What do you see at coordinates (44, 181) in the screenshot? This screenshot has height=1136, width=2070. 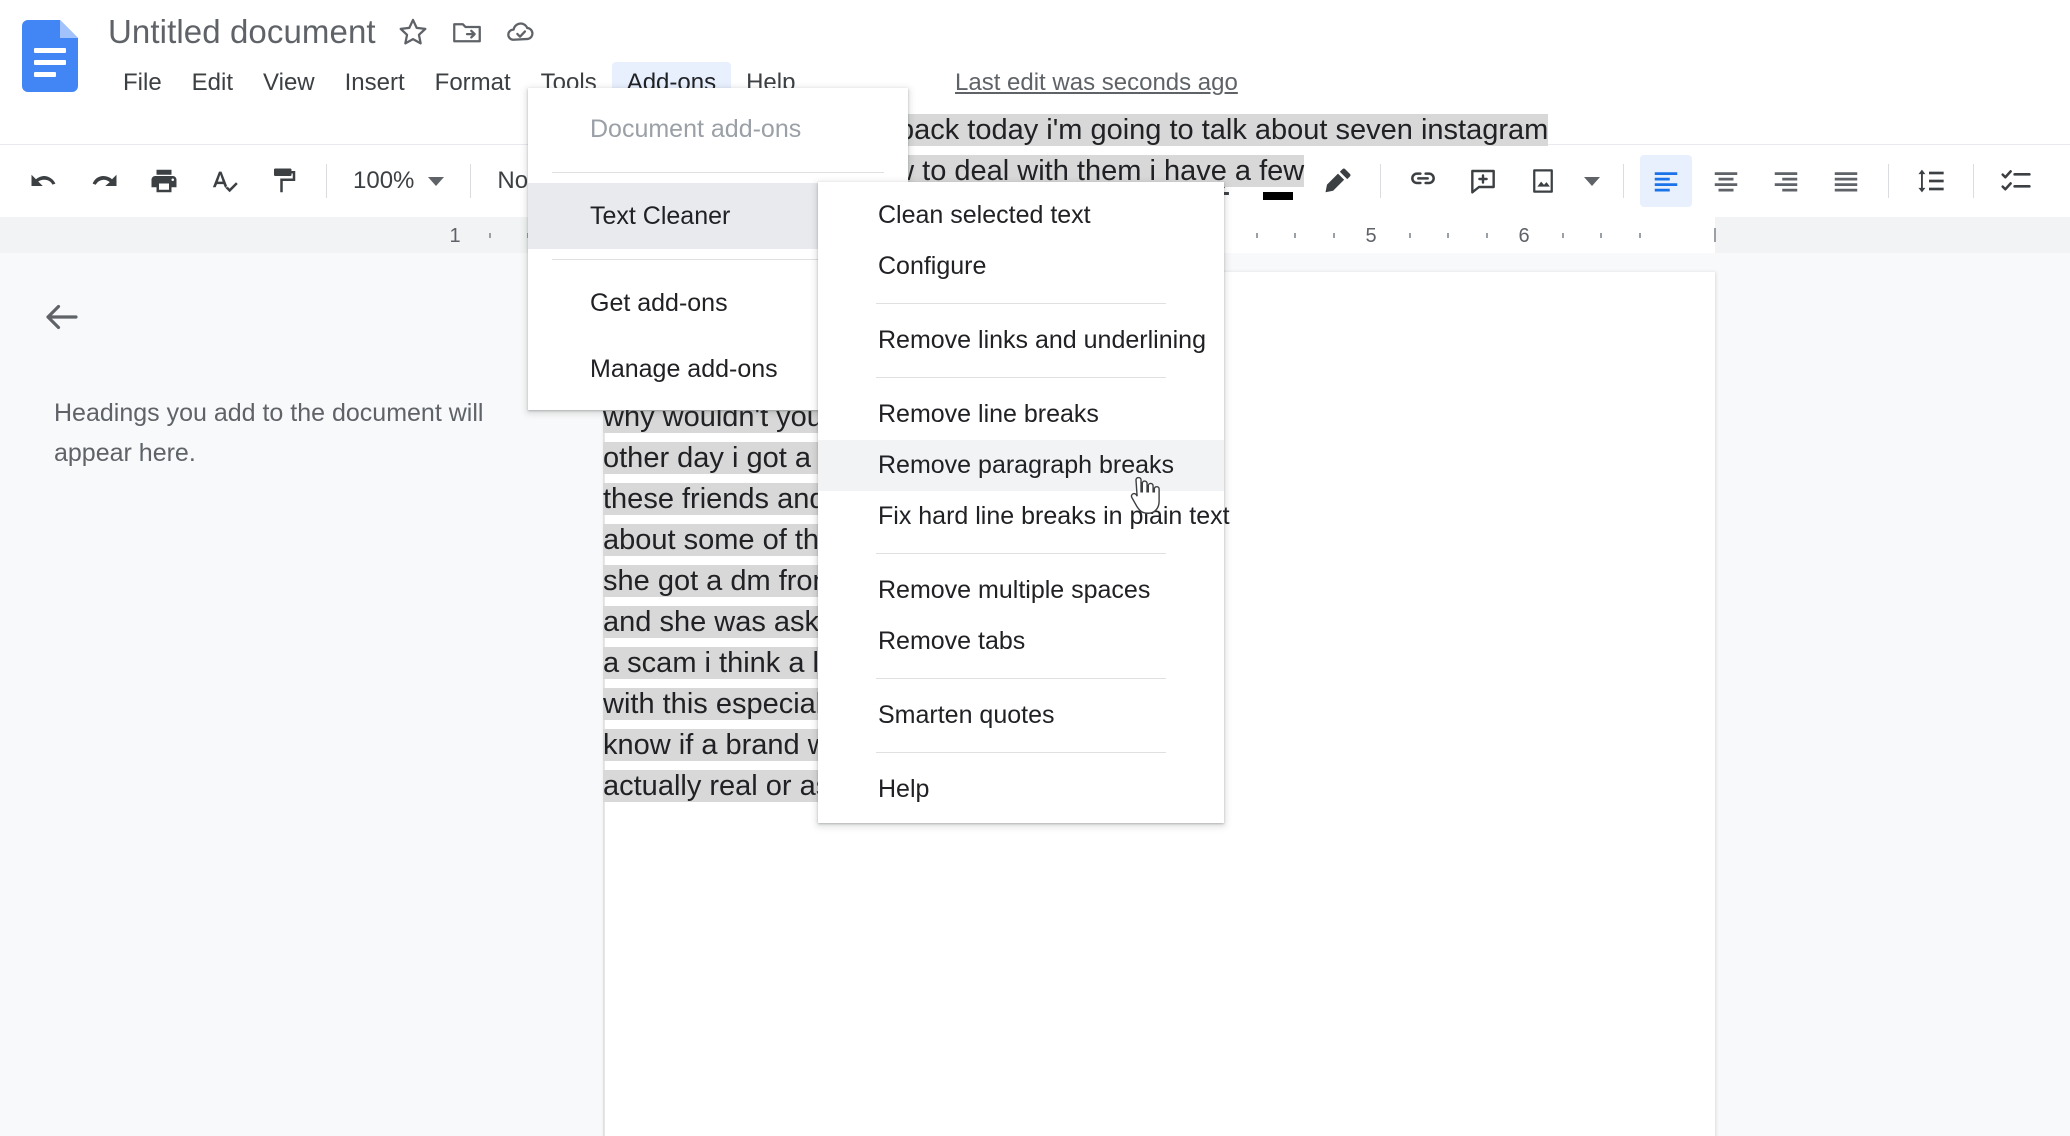 I see `undo-icon` at bounding box center [44, 181].